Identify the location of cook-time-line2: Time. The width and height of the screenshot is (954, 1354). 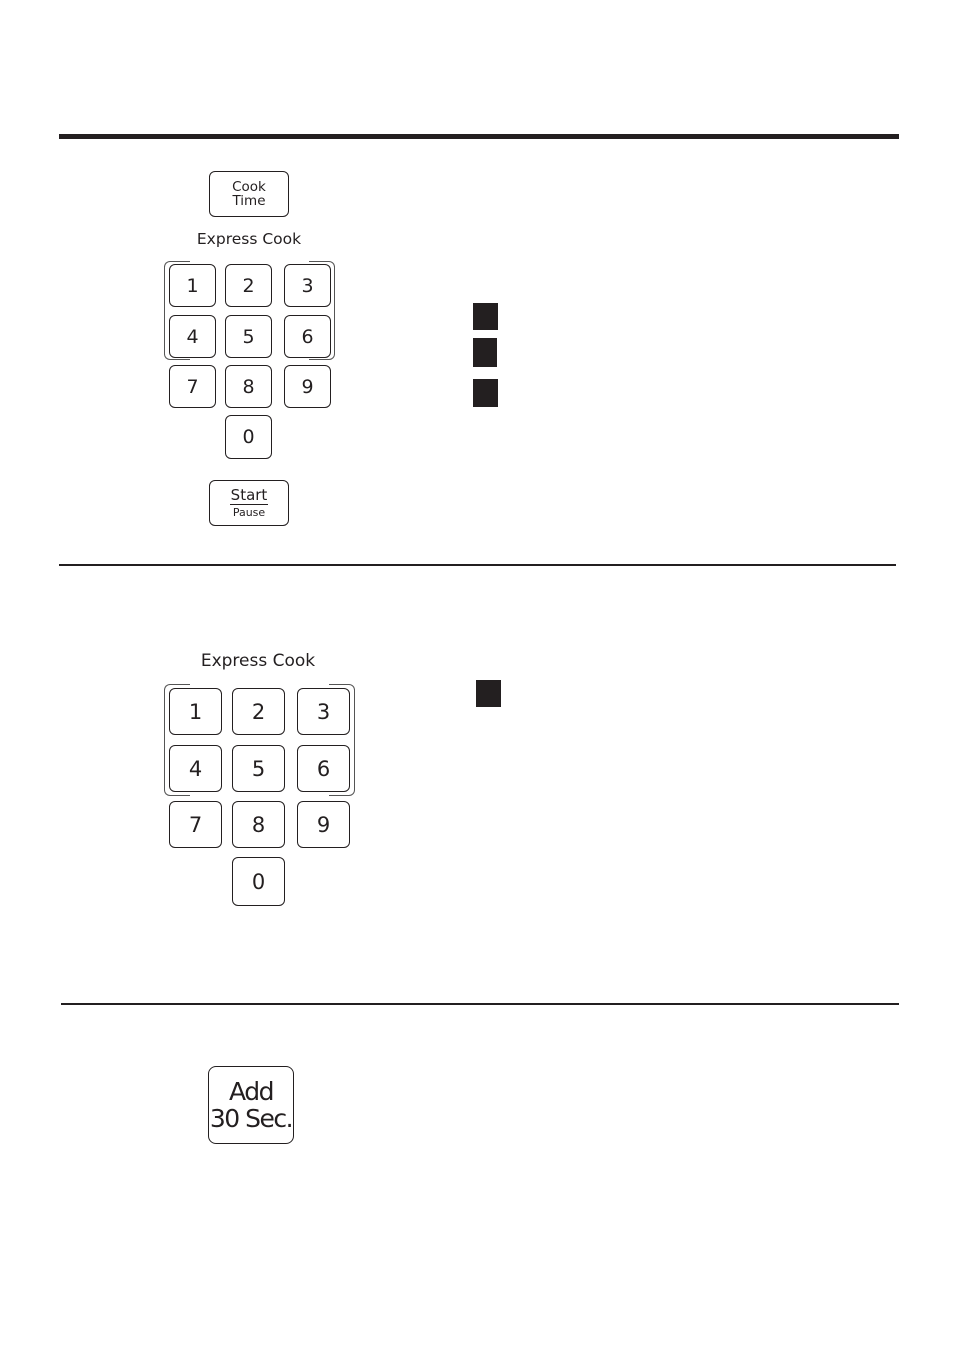
(249, 201).